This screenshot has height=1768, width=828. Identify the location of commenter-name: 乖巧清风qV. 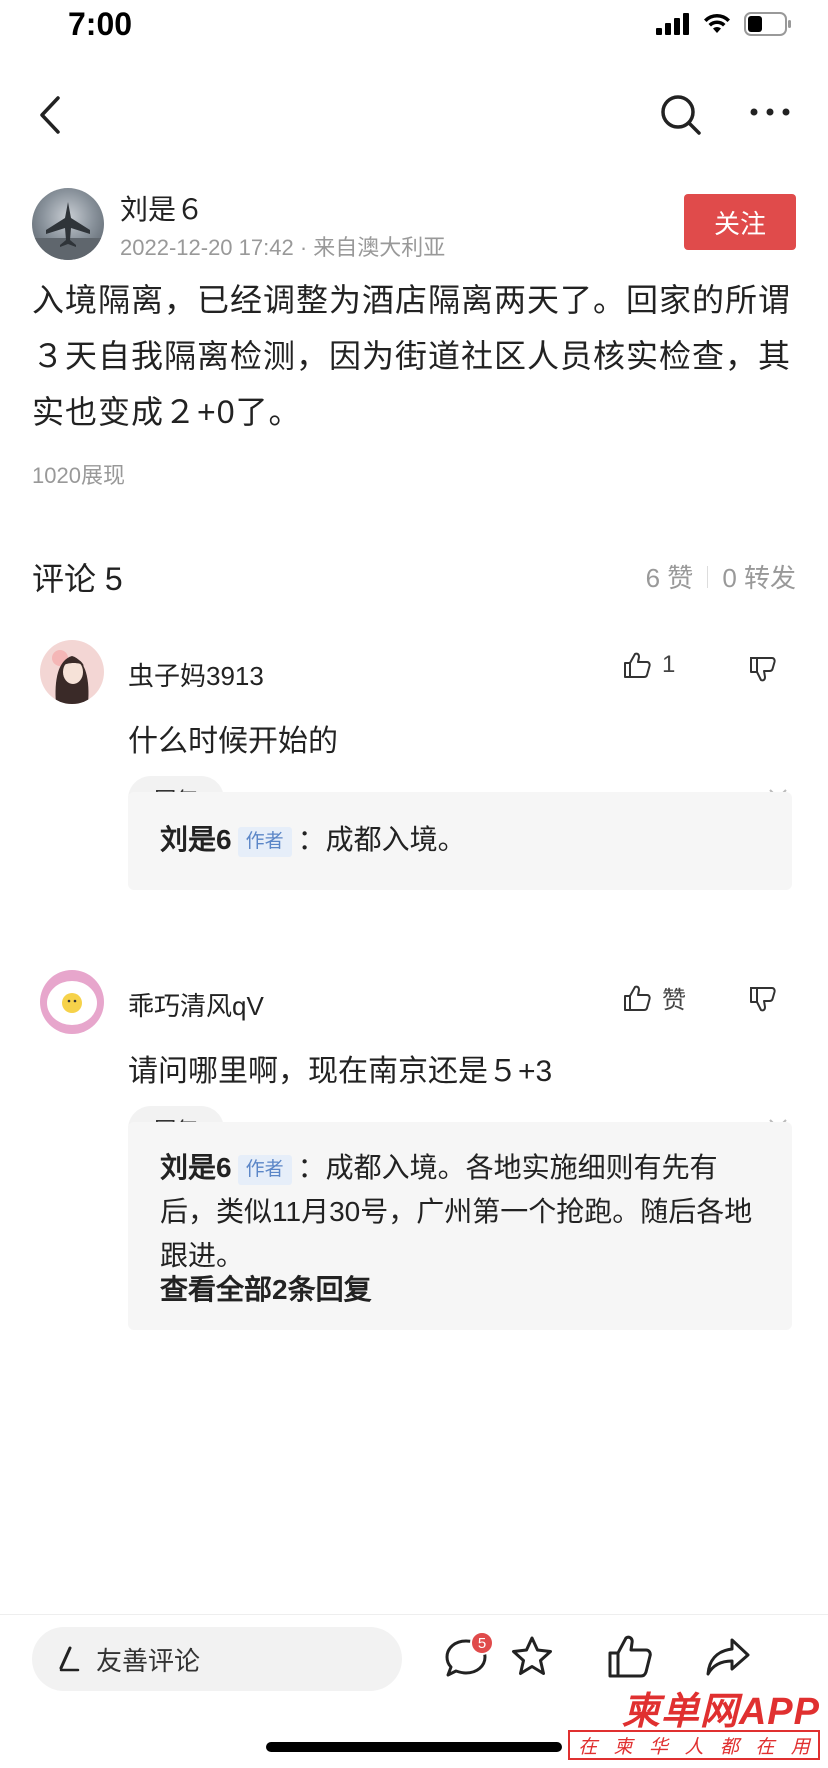
(196, 1004).